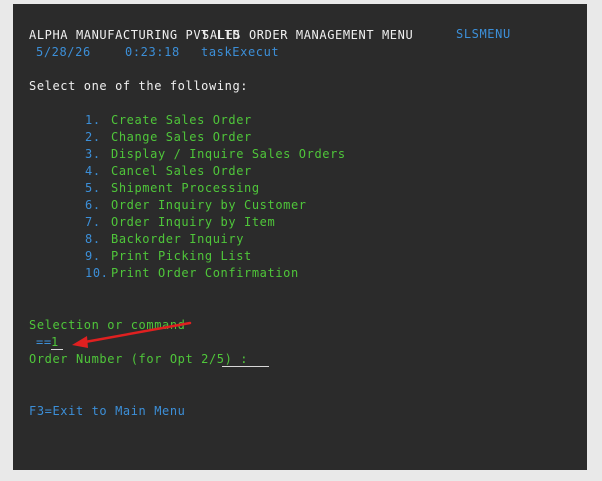 The width and height of the screenshot is (602, 481). I want to click on command-prefix: ==, so click(44, 342).